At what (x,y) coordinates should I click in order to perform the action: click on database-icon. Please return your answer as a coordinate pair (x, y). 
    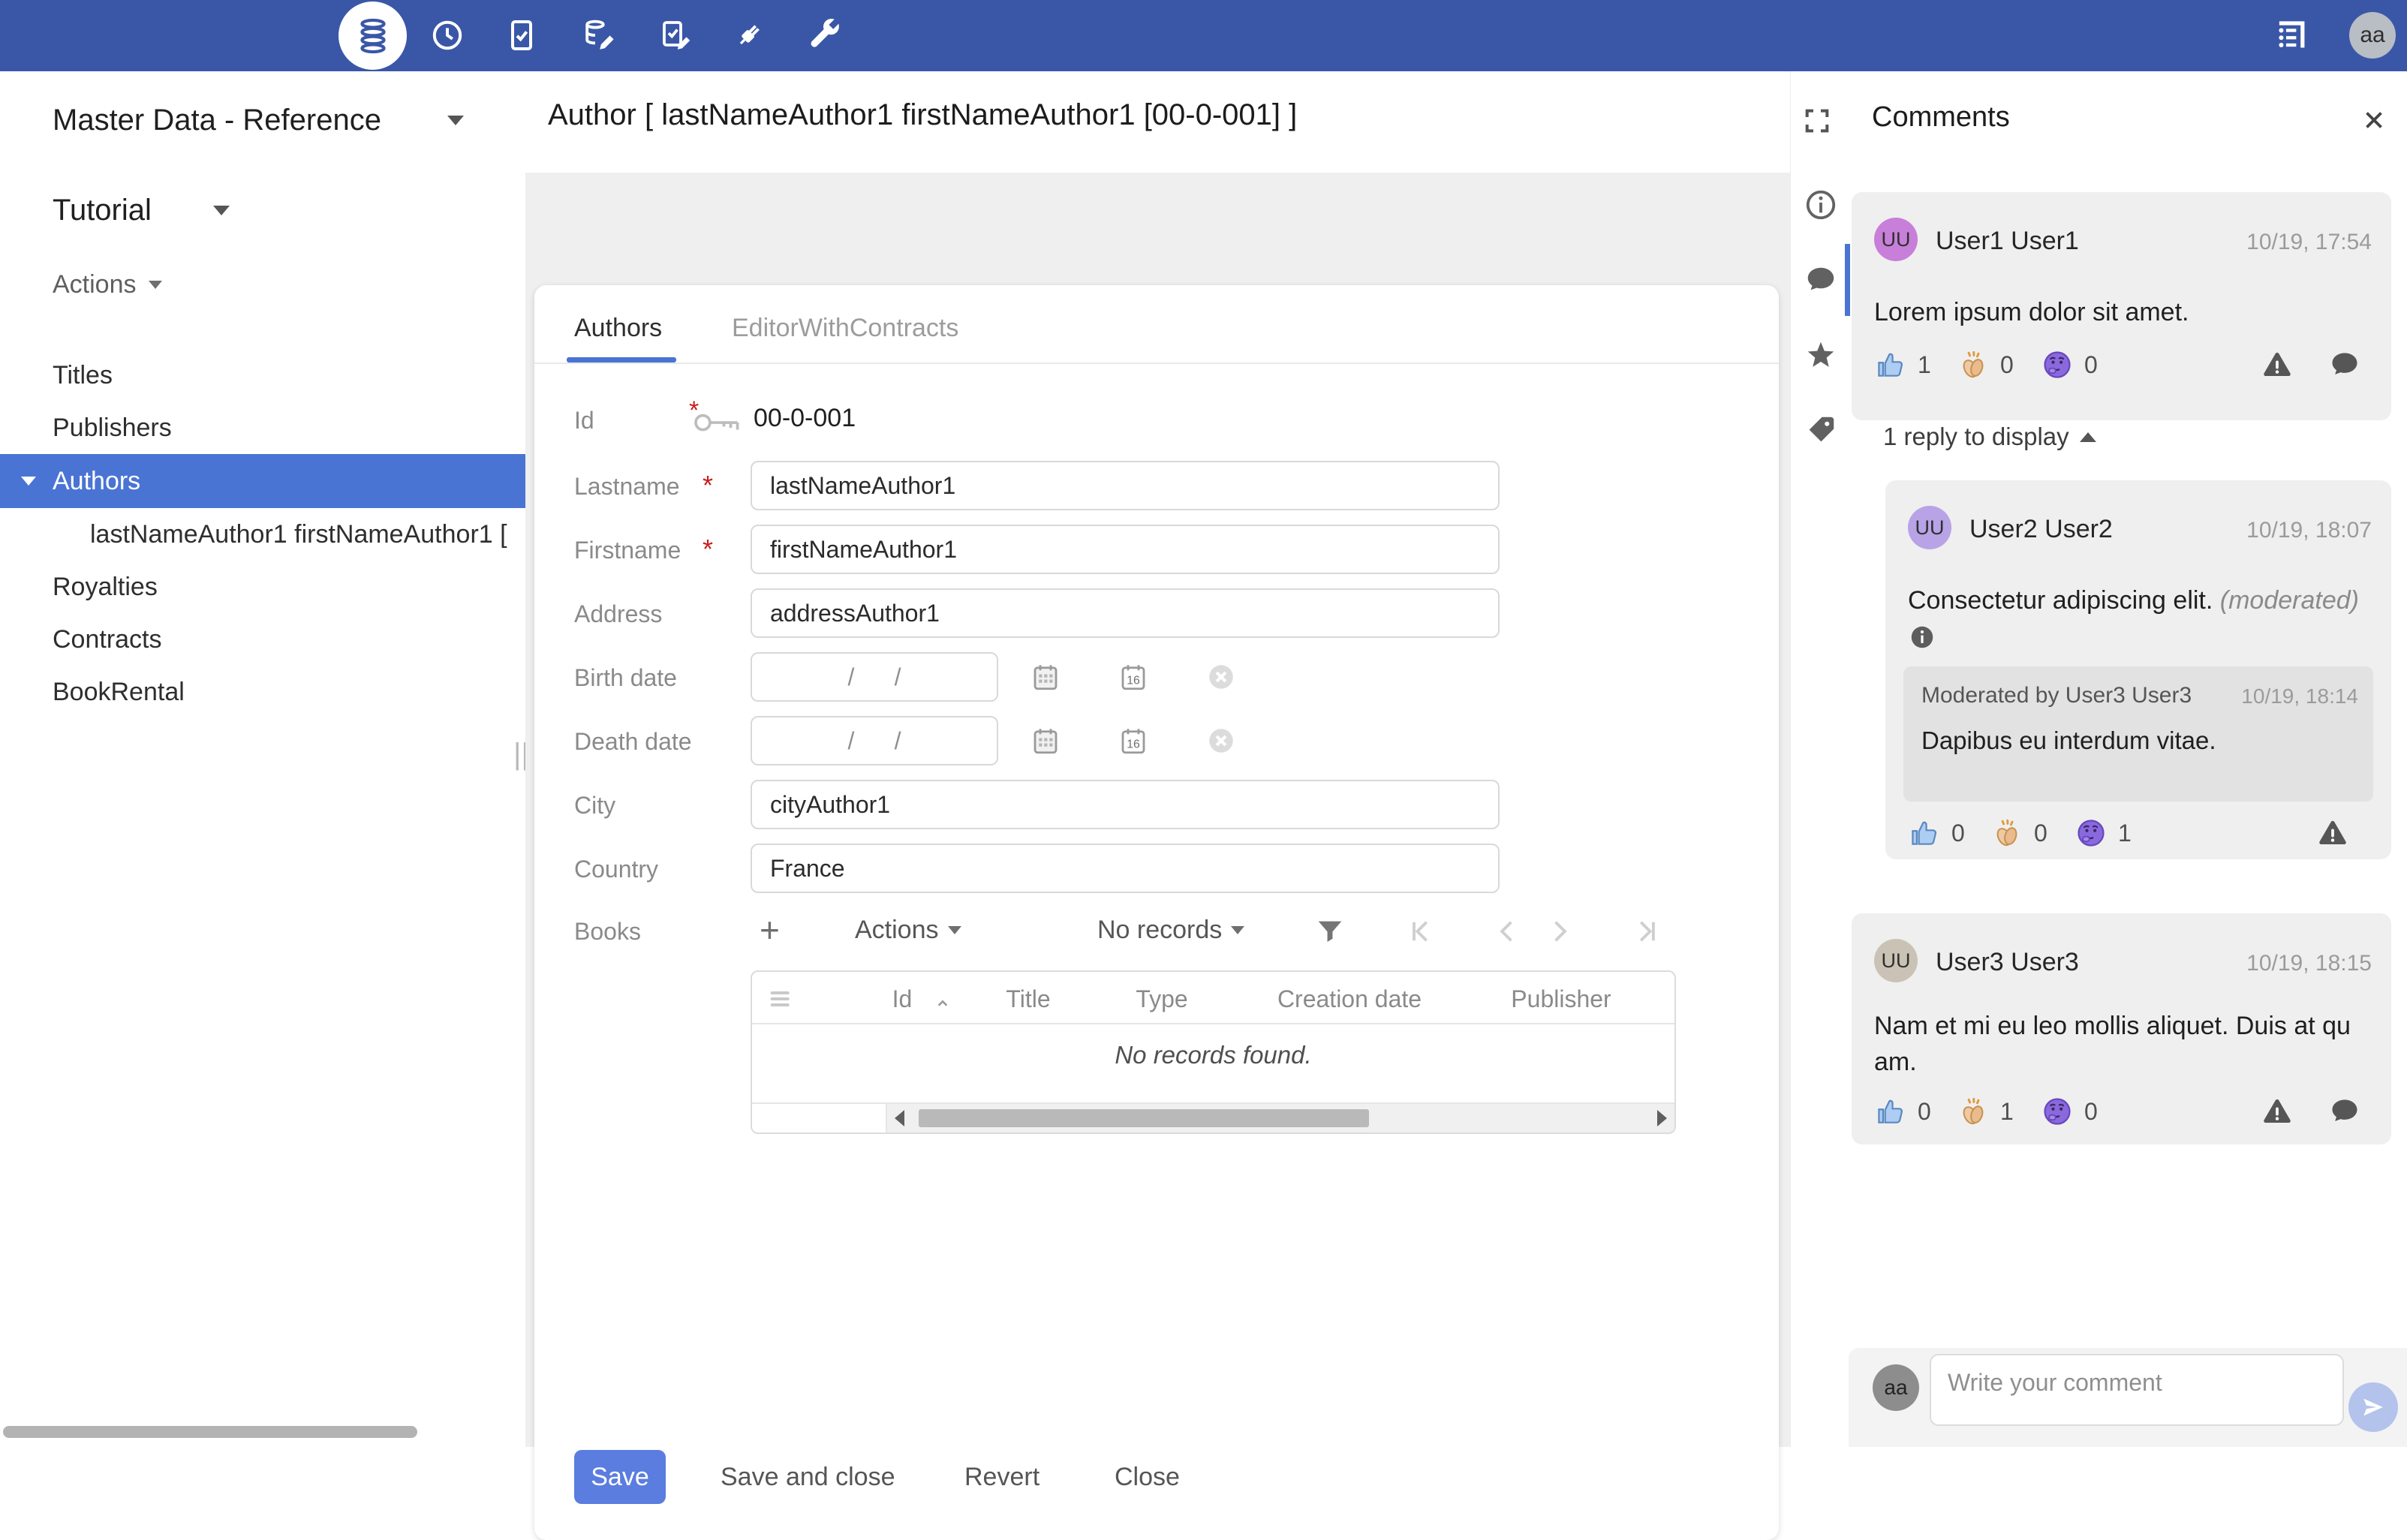
    Looking at the image, I should click on (373, 36).